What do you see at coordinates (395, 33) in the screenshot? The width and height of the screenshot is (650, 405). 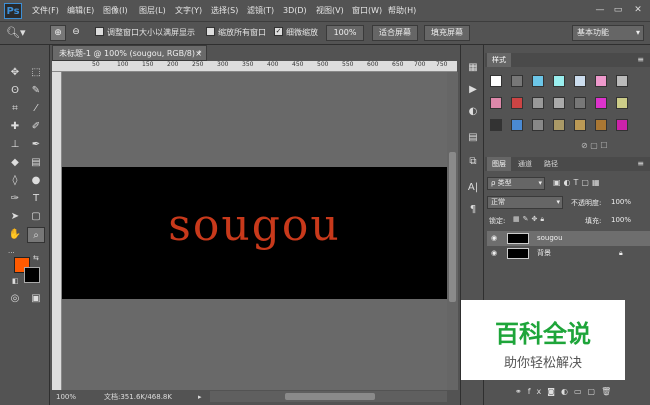 I see `fit-screen-button: 适合屏幕` at bounding box center [395, 33].